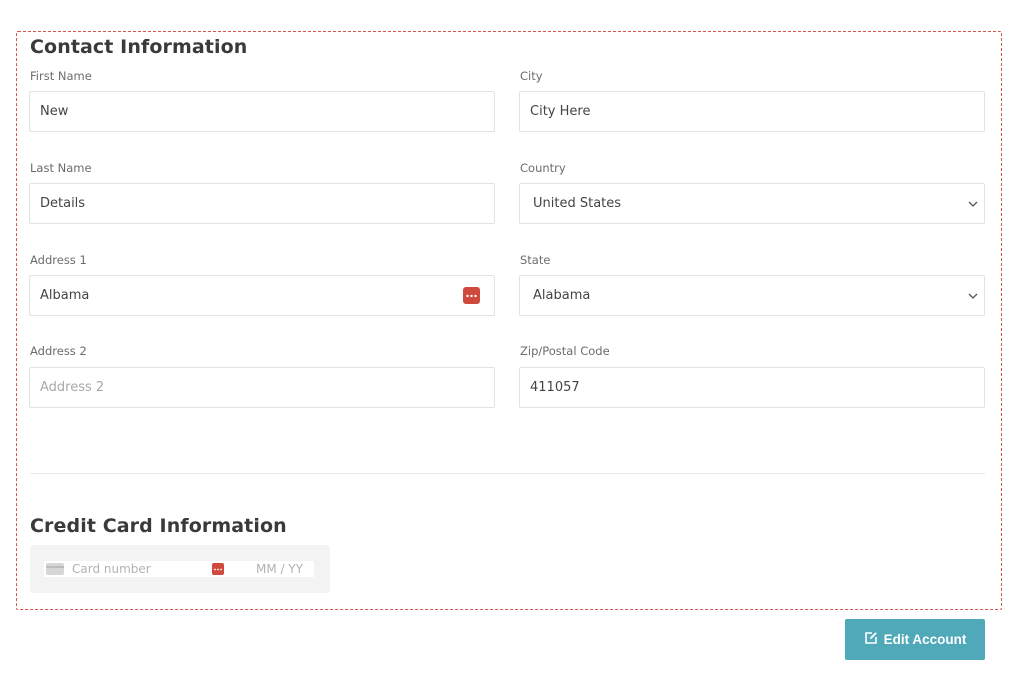 This screenshot has height=693, width=1024. I want to click on edit-icon, so click(871, 639).